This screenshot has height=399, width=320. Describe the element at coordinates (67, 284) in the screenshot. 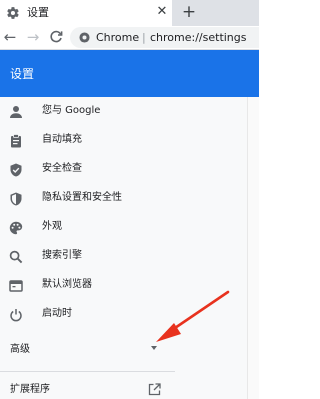

I see `sidebar-item-label: 默认浏览器` at that location.